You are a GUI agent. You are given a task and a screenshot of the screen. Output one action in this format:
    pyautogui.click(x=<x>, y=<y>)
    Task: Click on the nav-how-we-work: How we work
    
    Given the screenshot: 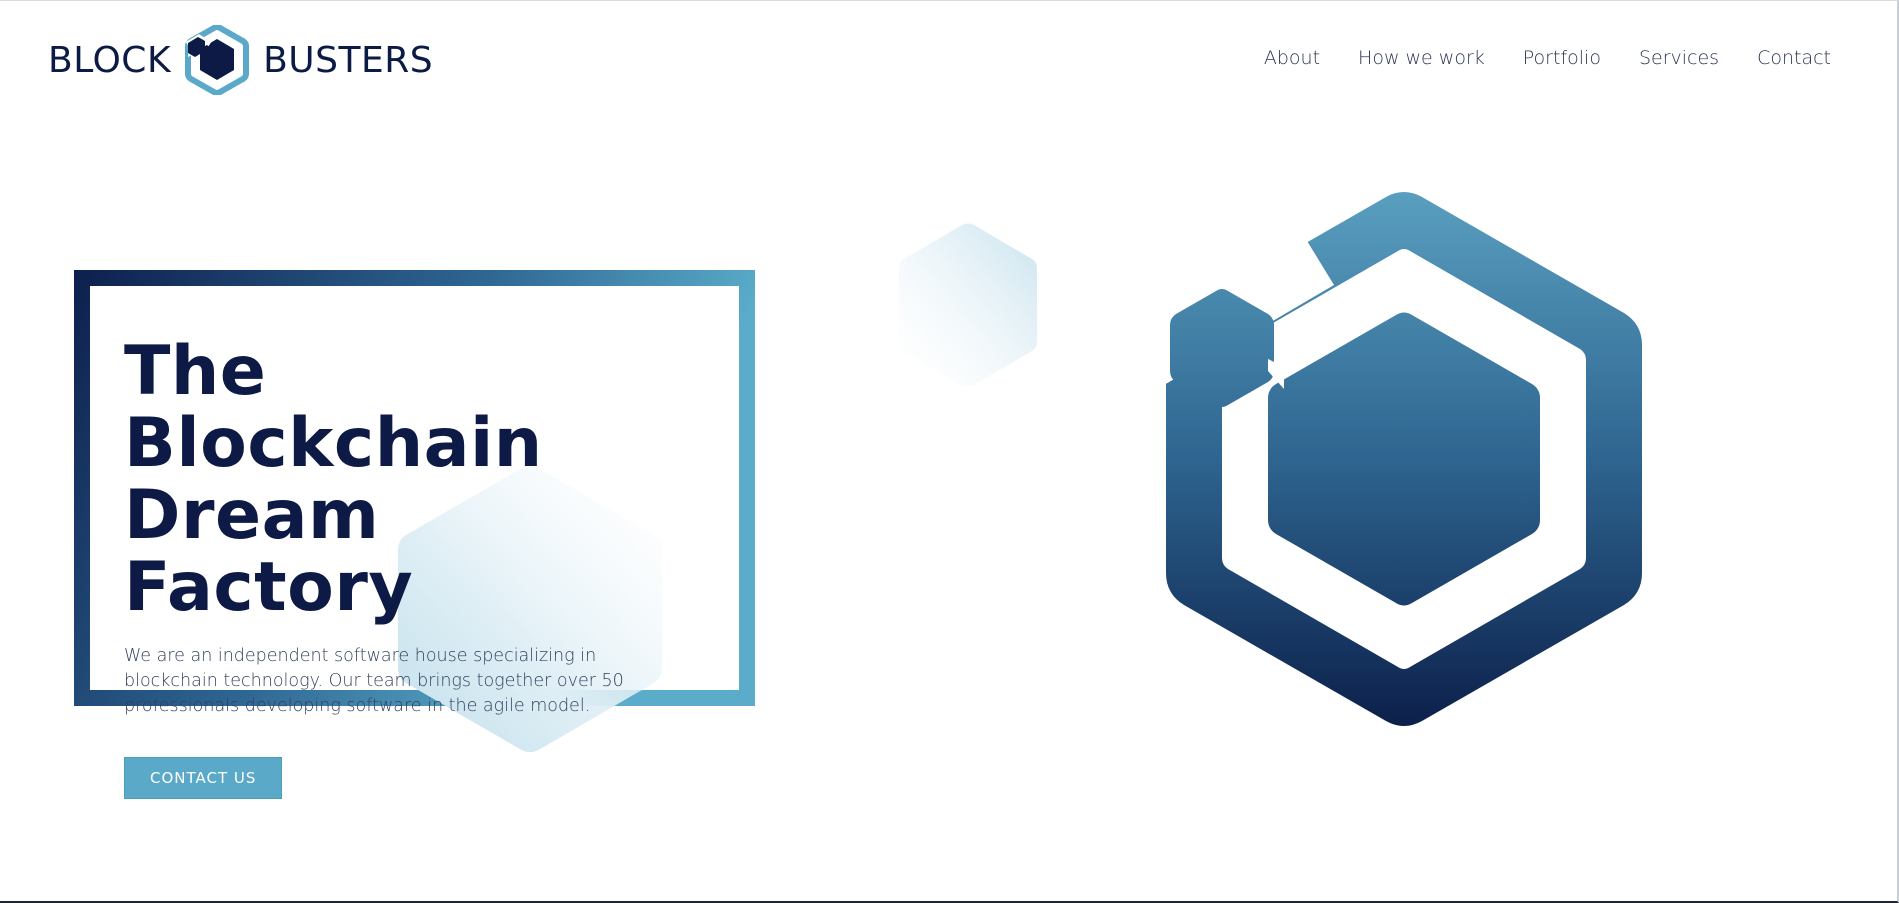 What is the action you would take?
    pyautogui.click(x=1421, y=58)
    